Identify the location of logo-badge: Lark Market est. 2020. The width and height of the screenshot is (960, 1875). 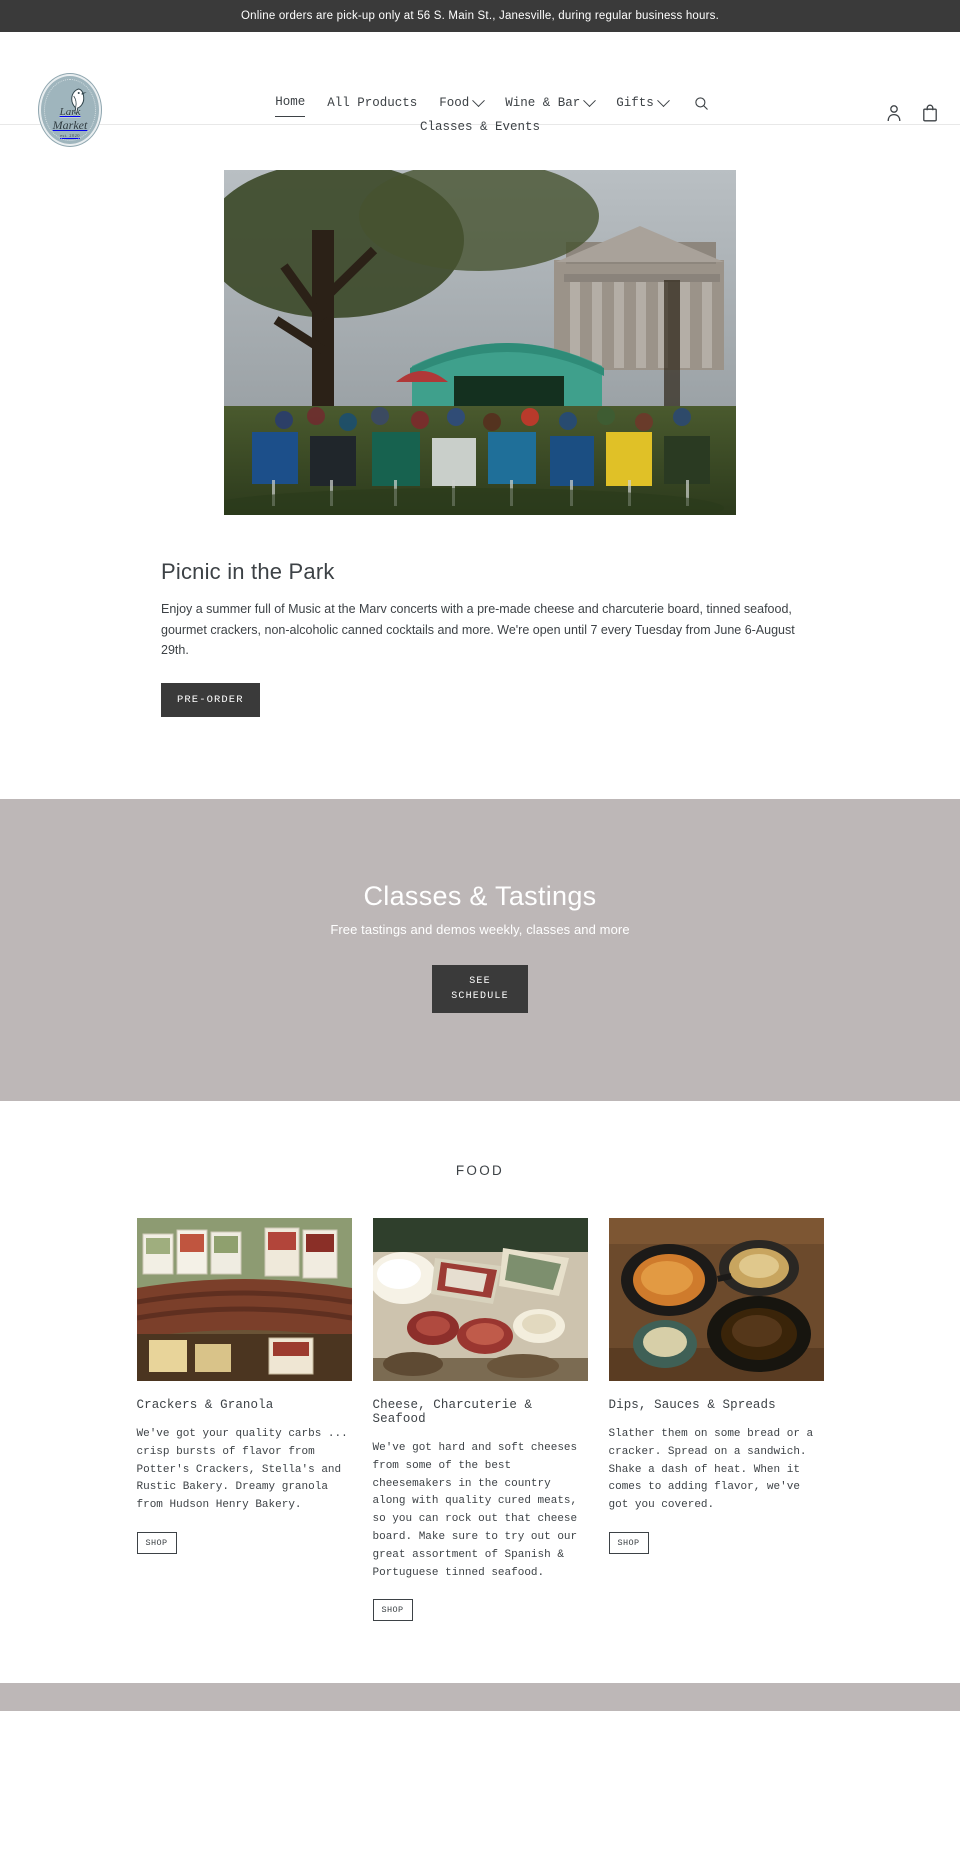
(70, 110).